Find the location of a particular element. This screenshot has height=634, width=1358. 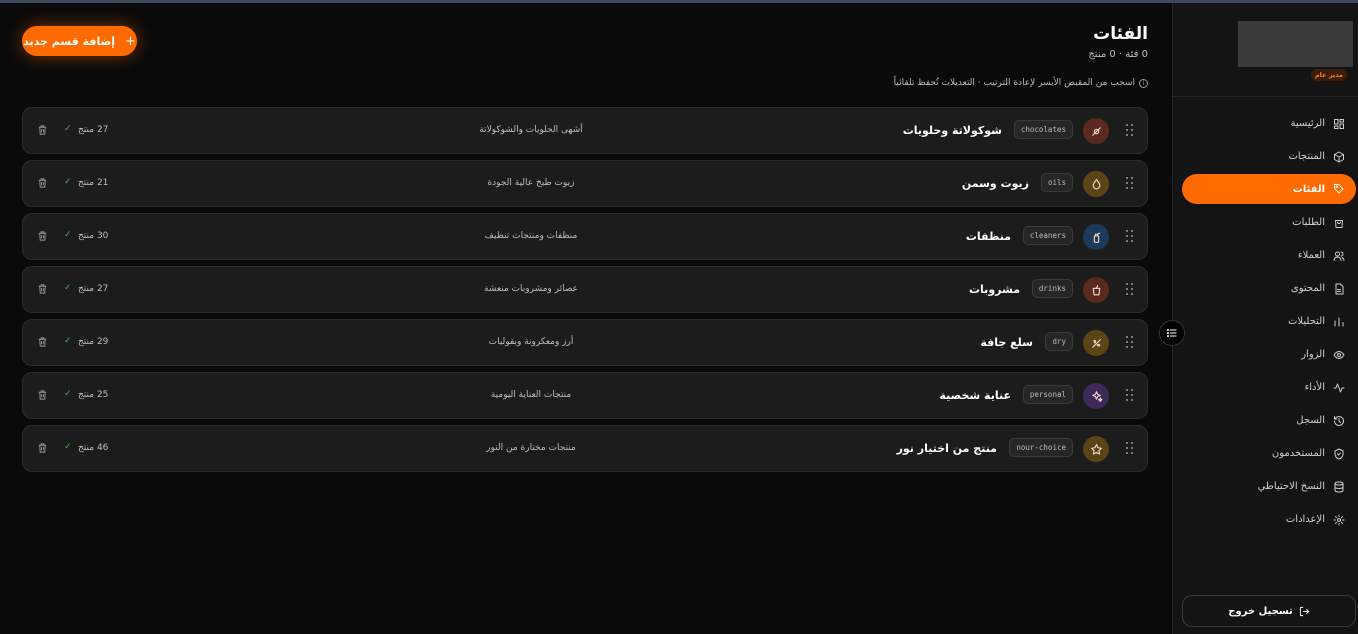

category-name: منتج من اختيار نور is located at coordinates (947, 448).